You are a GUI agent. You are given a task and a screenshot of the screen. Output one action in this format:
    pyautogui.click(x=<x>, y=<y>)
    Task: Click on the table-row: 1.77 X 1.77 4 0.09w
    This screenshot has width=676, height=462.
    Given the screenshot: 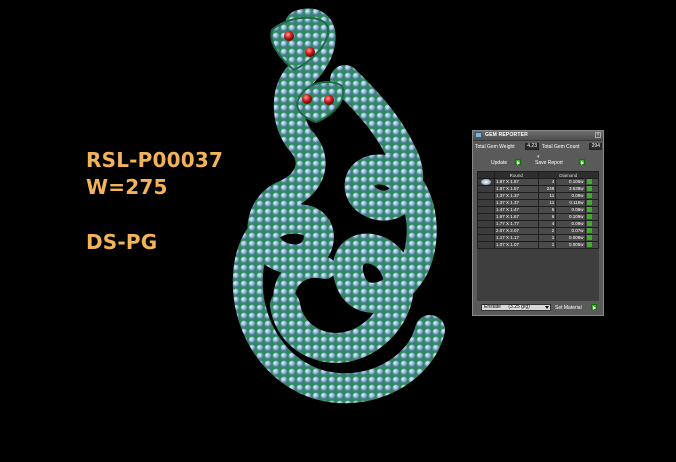 What is the action you would take?
    pyautogui.click(x=538, y=224)
    